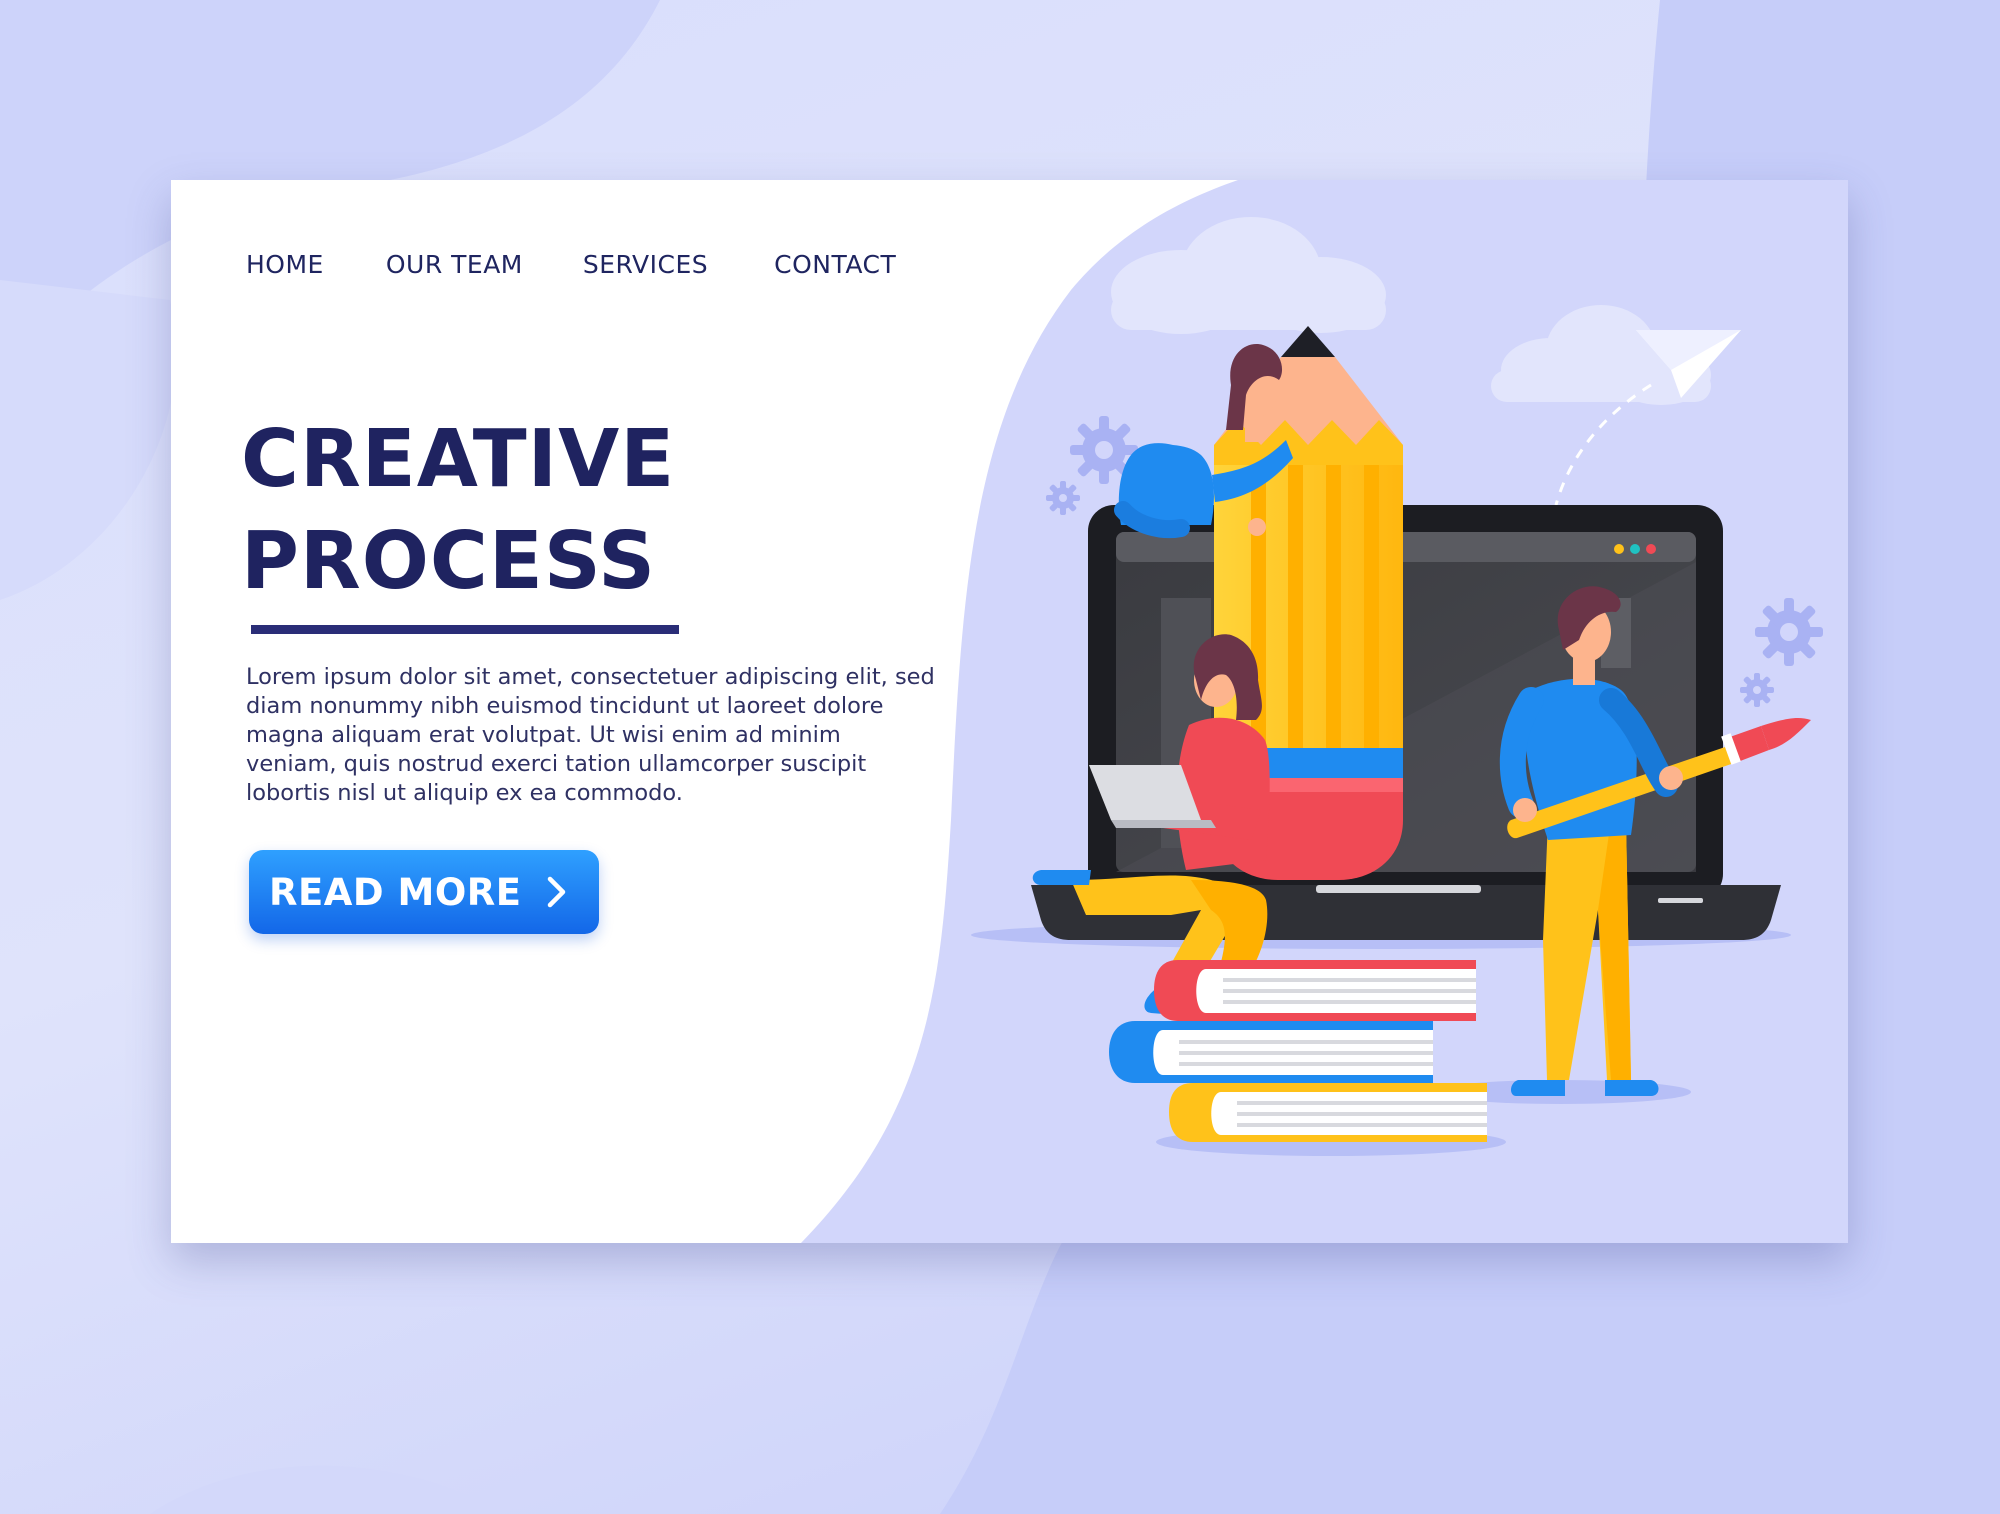 Image resolution: width=2000 pixels, height=1514 pixels. I want to click on read-more-label: READ MORE, so click(395, 892).